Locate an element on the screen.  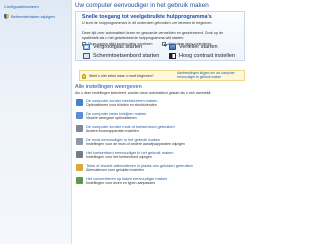
magnifier-icon is located at coordinates (86, 47).